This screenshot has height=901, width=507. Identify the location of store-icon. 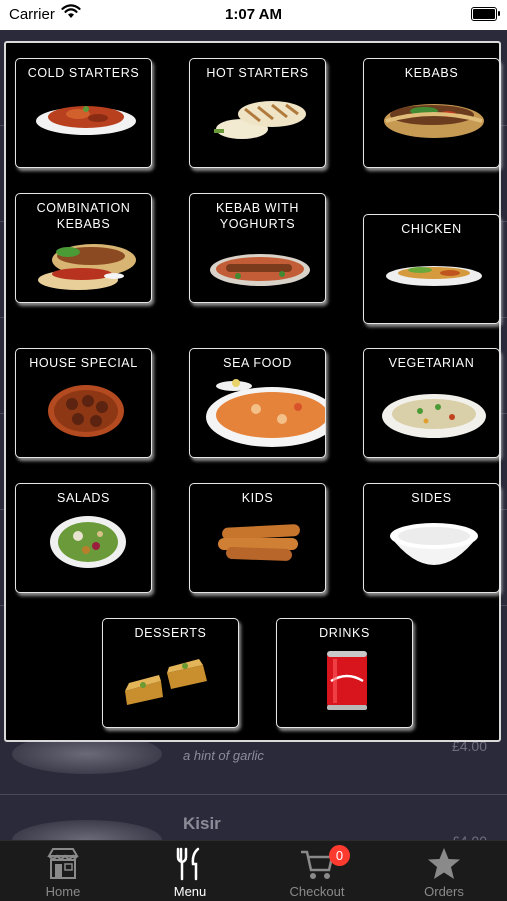
(63, 863).